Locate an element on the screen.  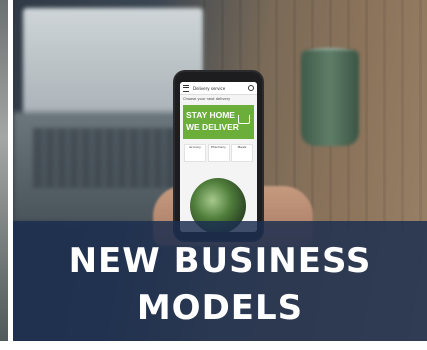
bottom-border is located at coordinates (213, 345).